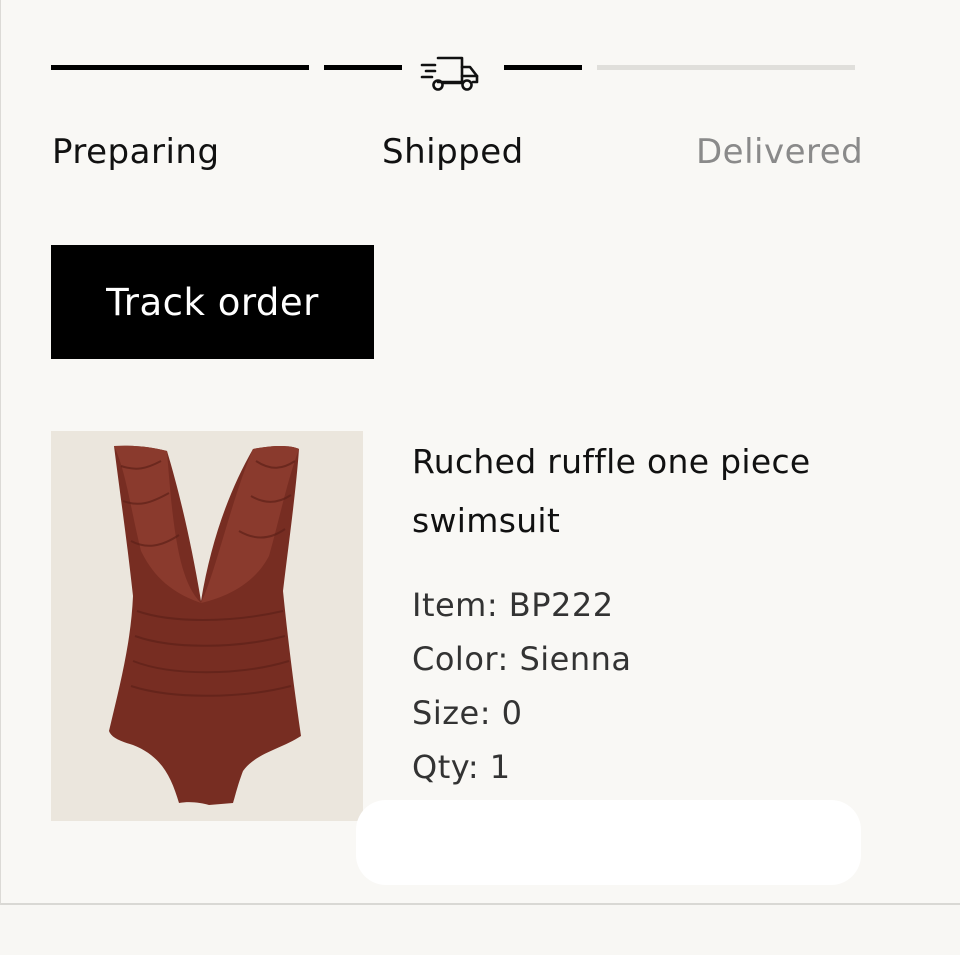 This screenshot has width=960, height=955. I want to click on product-color: Color: Sienna, so click(522, 659).